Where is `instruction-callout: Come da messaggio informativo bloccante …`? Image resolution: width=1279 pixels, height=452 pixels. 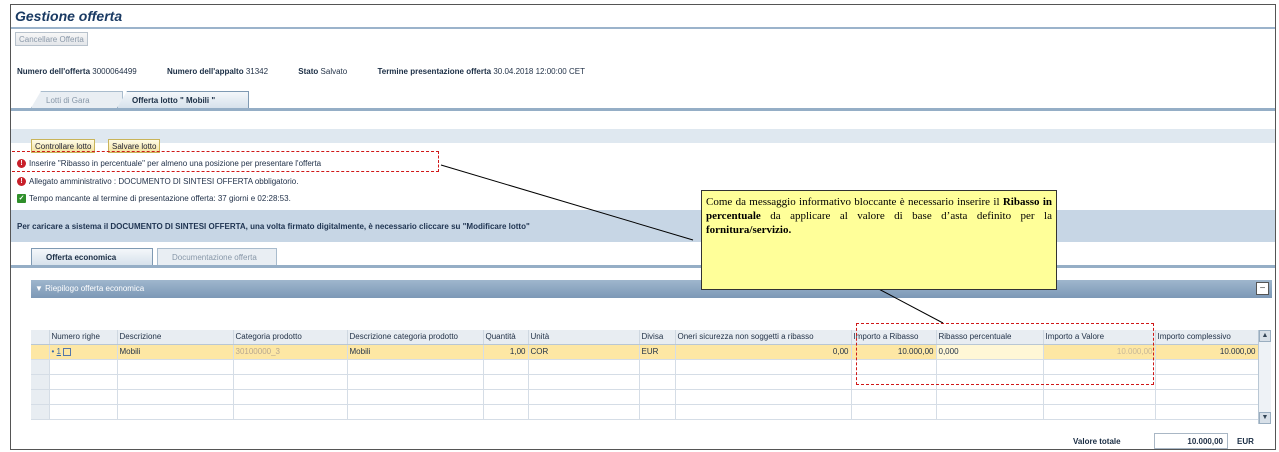
instruction-callout: Come da messaggio informativo bloccante … is located at coordinates (879, 240).